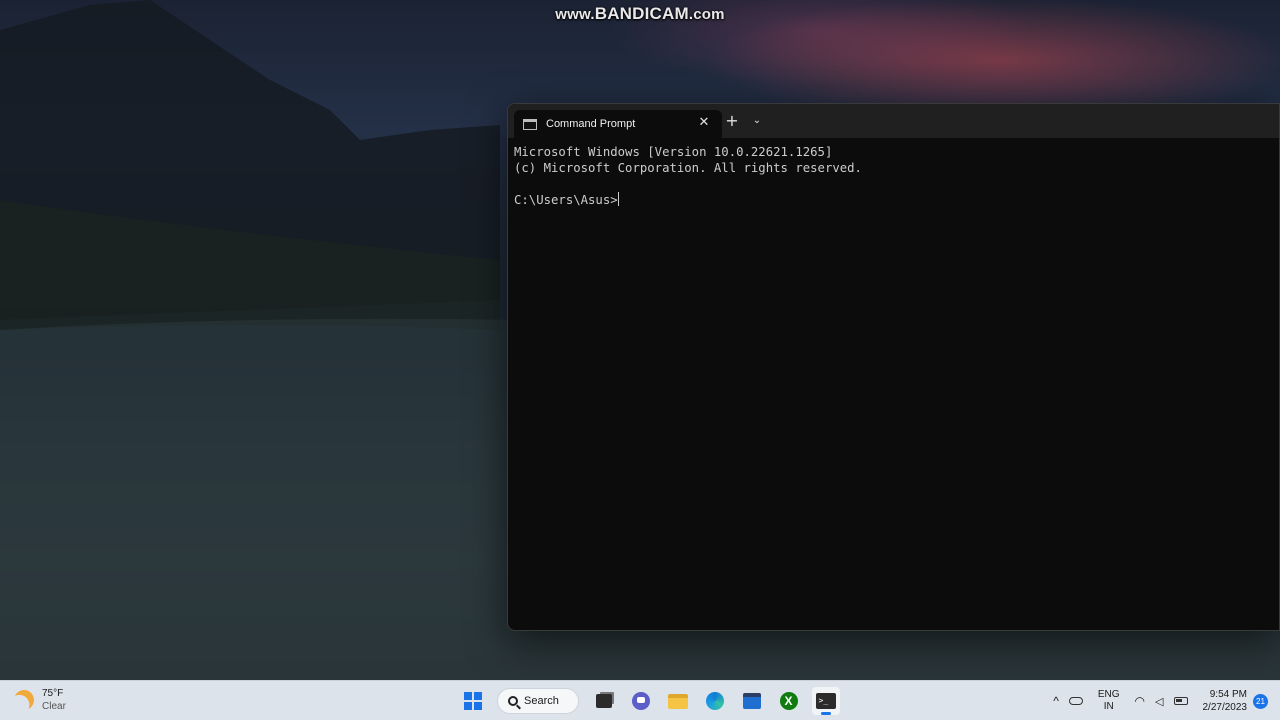 Image resolution: width=1280 pixels, height=720 pixels. What do you see at coordinates (896, 200) in the screenshot?
I see `console-prompt-line: C:\Users\Asus>` at bounding box center [896, 200].